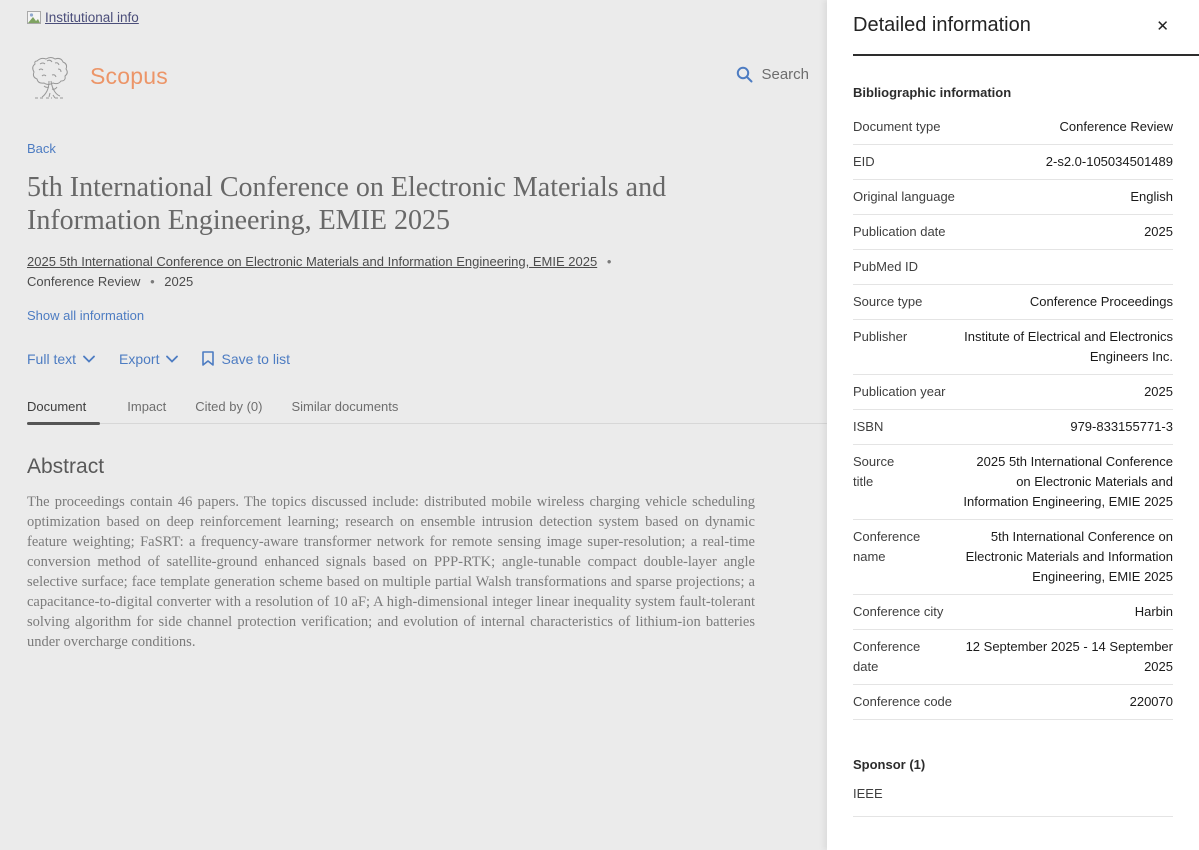  I want to click on row-value: 220070, so click(1151, 701).